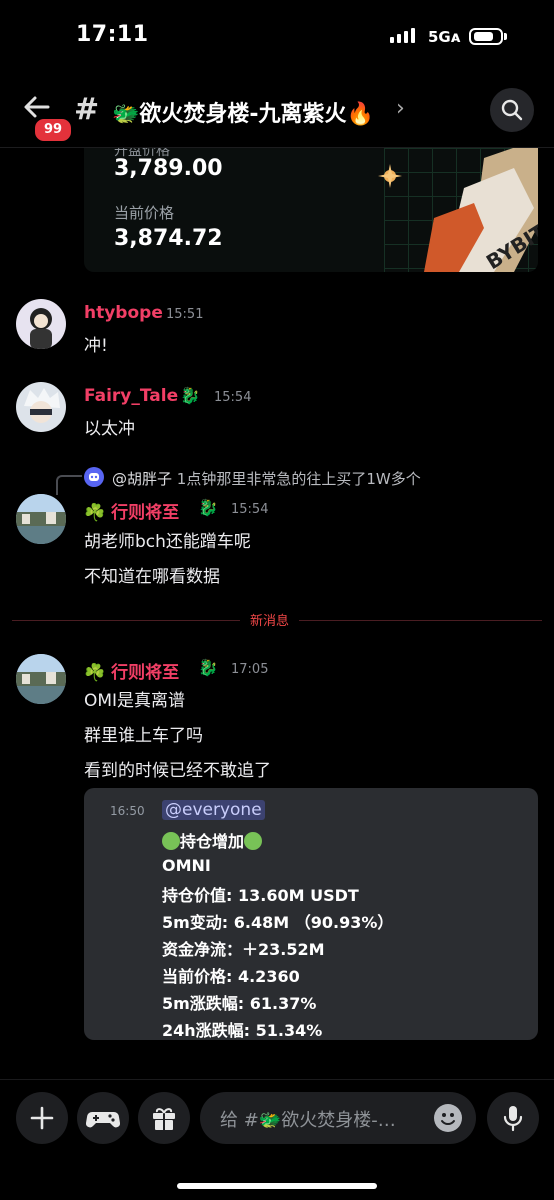  I want to click on embed-row: 持仓价值: 13.60M USDT, so click(260, 895).